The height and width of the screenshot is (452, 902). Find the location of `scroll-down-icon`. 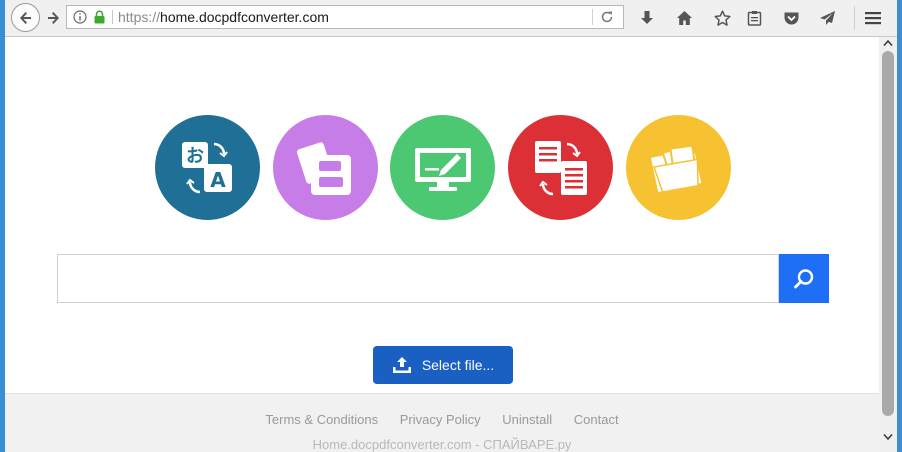

scroll-down-icon is located at coordinates (888, 437).